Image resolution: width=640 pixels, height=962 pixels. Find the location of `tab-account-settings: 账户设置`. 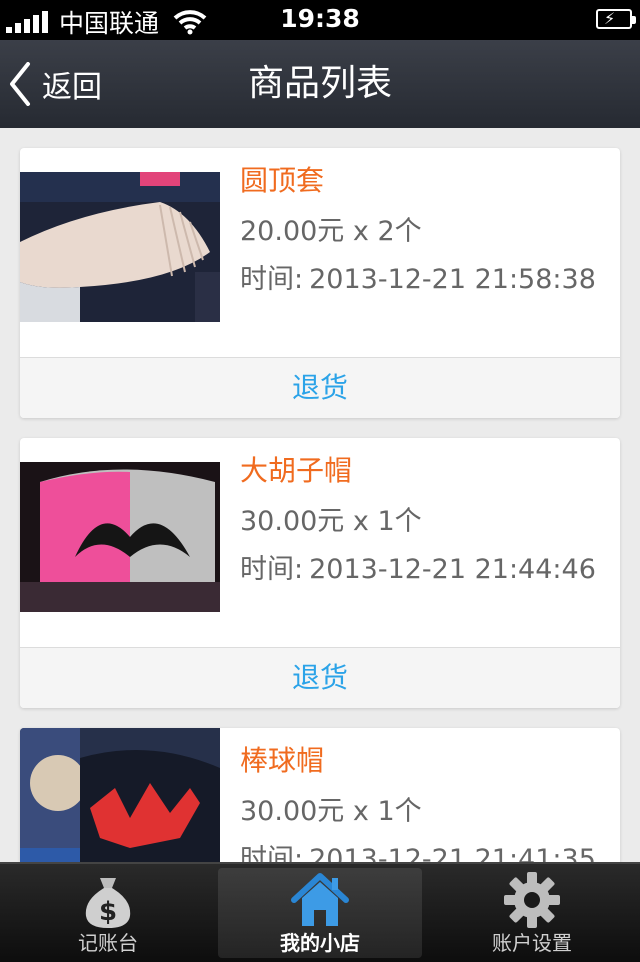

tab-account-settings: 账户设置 is located at coordinates (532, 913).